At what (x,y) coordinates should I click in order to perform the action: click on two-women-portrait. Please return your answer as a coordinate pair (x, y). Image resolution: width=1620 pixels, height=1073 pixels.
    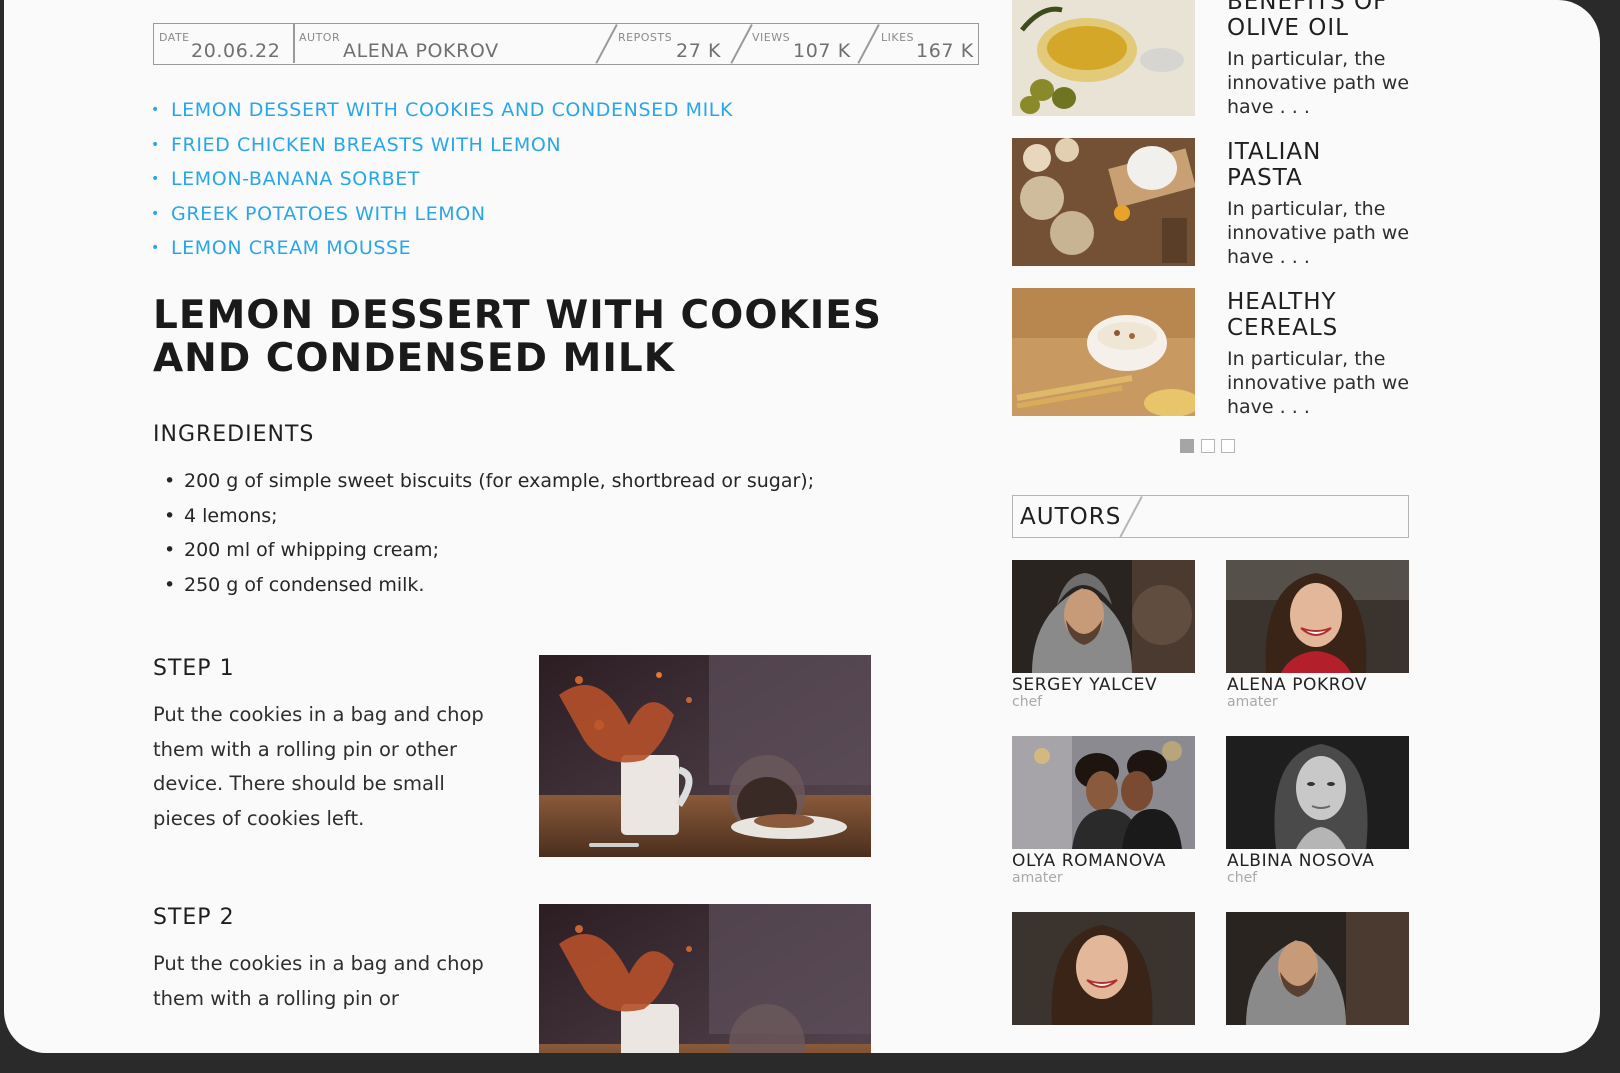
    Looking at the image, I should click on (1103, 792).